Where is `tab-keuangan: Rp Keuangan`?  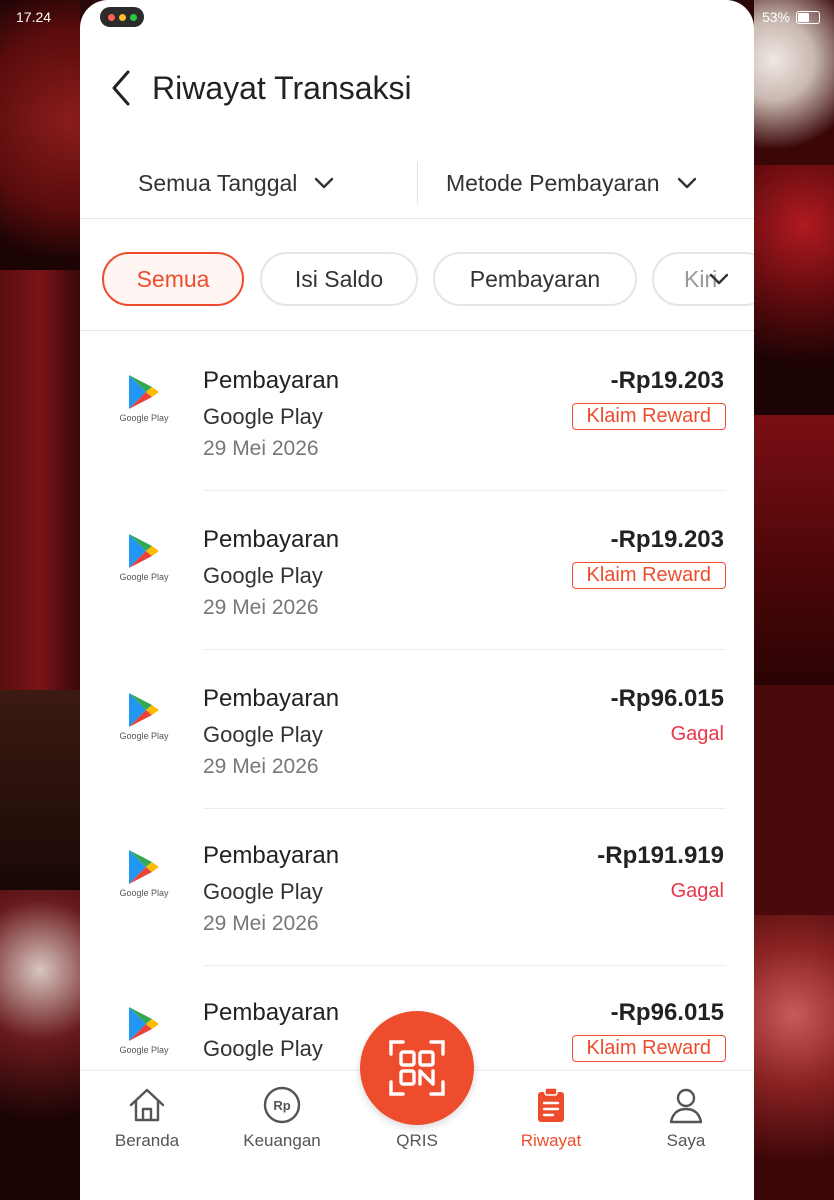
tab-keuangan: Rp Keuangan is located at coordinates (282, 1118).